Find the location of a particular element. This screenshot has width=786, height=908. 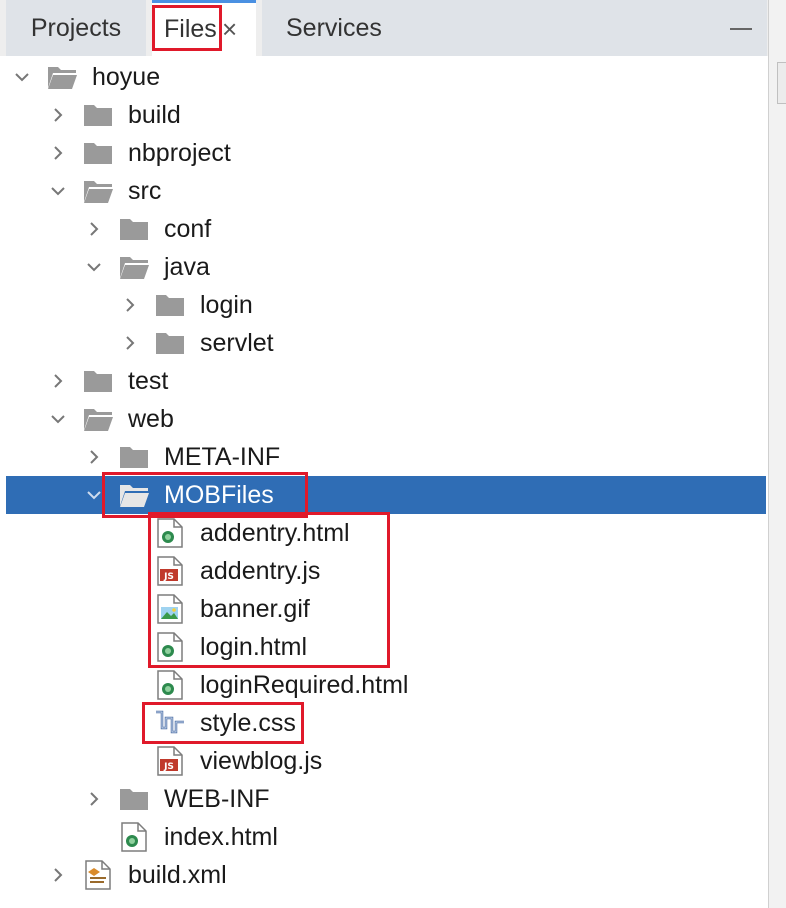

tree-node-mobfiles: MOBFiles is located at coordinates (386, 495).